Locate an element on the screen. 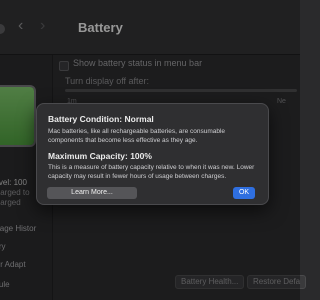 The height and width of the screenshot is (300, 320). maximum-capacity-heading: Maximum Capacity: 100% is located at coordinates (100, 156).